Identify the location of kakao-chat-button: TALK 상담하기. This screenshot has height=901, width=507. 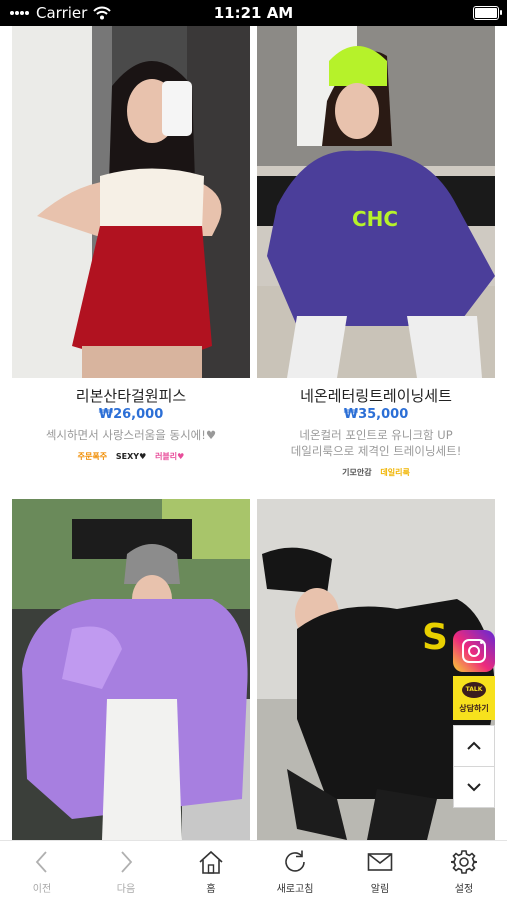
(474, 698).